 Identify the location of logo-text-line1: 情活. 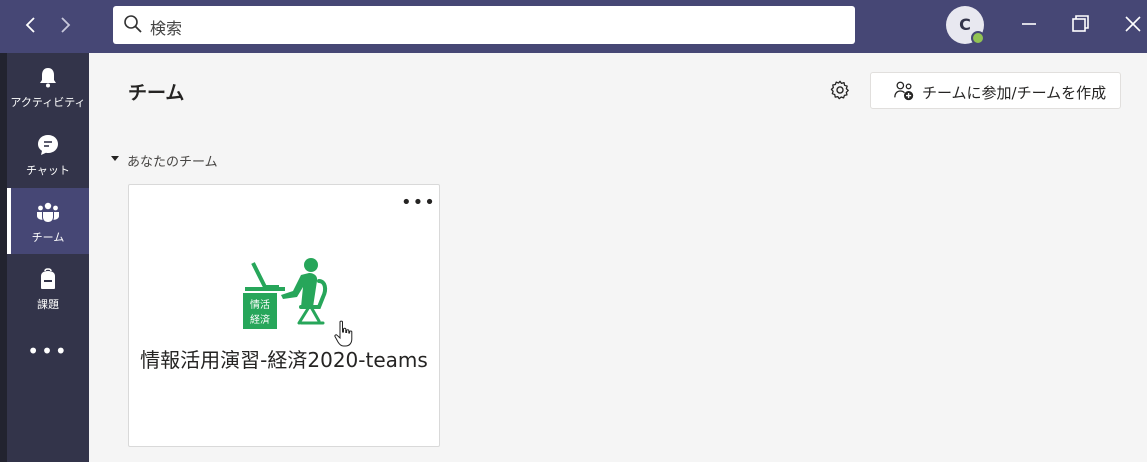
(260, 304).